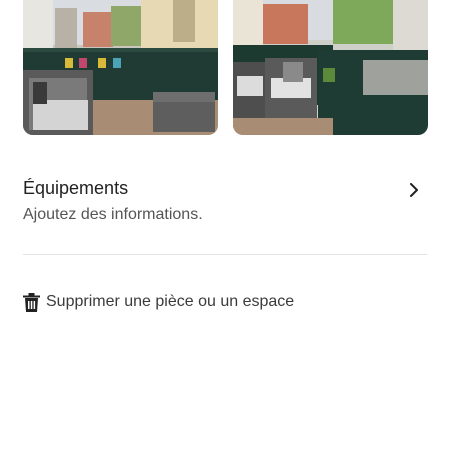 This screenshot has height=450, width=450. I want to click on amenities-title: Équipements, so click(76, 188).